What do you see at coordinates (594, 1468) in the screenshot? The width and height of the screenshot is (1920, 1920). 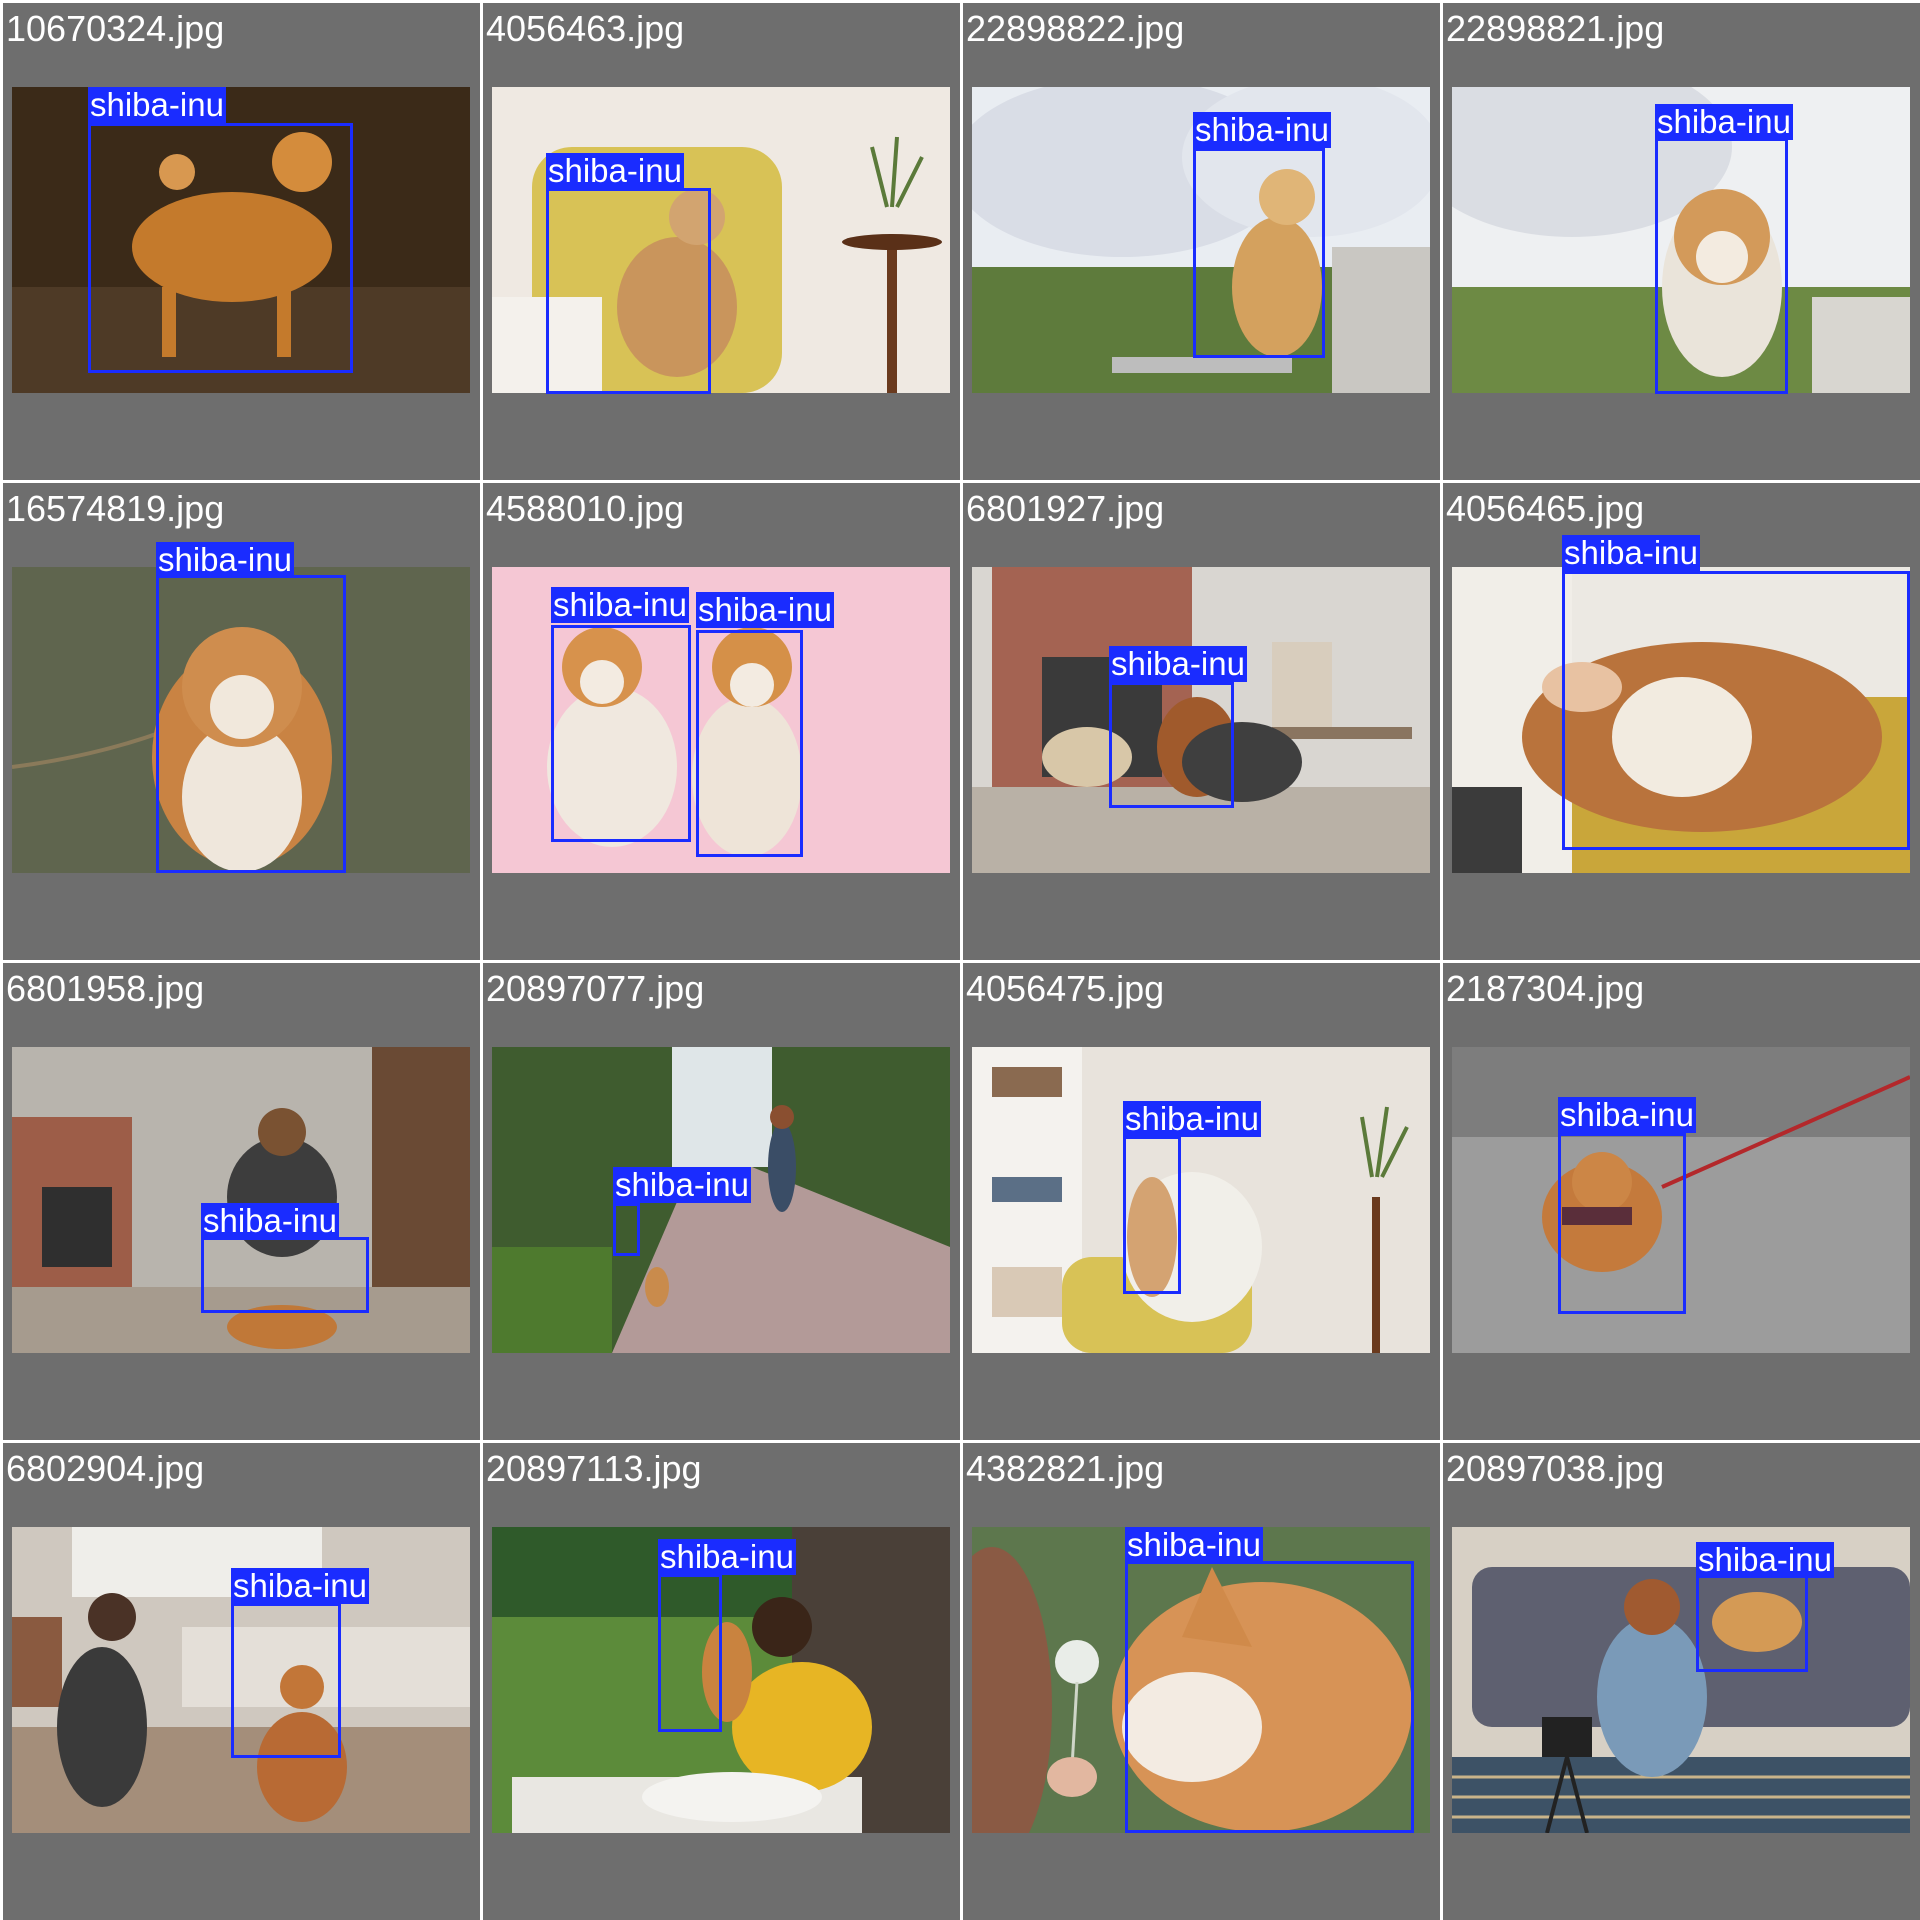 I see `tile-filename: 20897113.jpg` at bounding box center [594, 1468].